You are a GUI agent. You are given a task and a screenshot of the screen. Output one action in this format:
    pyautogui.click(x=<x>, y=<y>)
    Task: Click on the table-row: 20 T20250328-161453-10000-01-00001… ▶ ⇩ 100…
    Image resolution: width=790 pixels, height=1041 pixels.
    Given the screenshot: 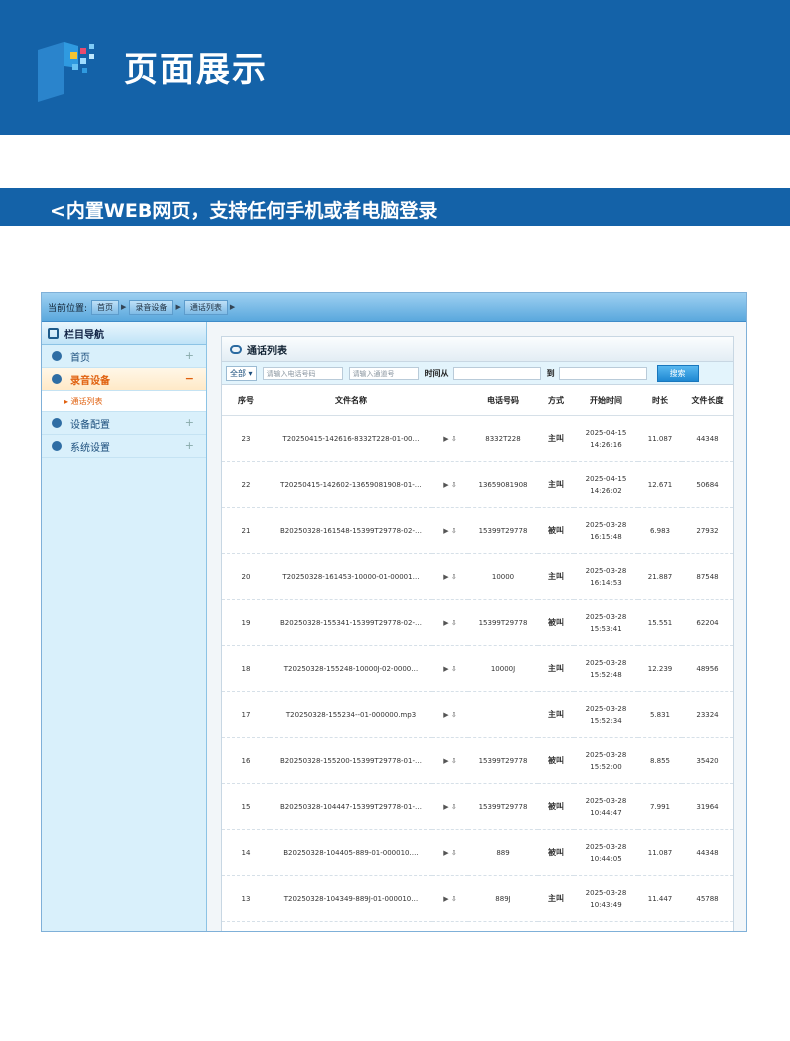 What is the action you would take?
    pyautogui.click(x=477, y=576)
    